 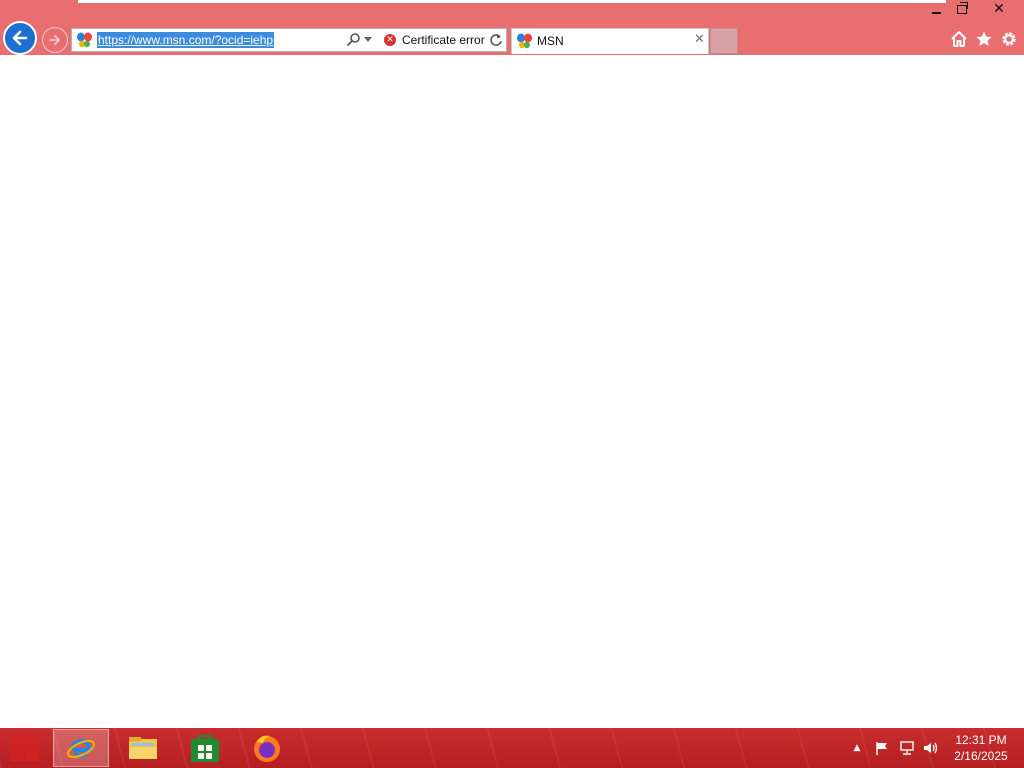 I want to click on favorites-star-icon, so click(x=984, y=39).